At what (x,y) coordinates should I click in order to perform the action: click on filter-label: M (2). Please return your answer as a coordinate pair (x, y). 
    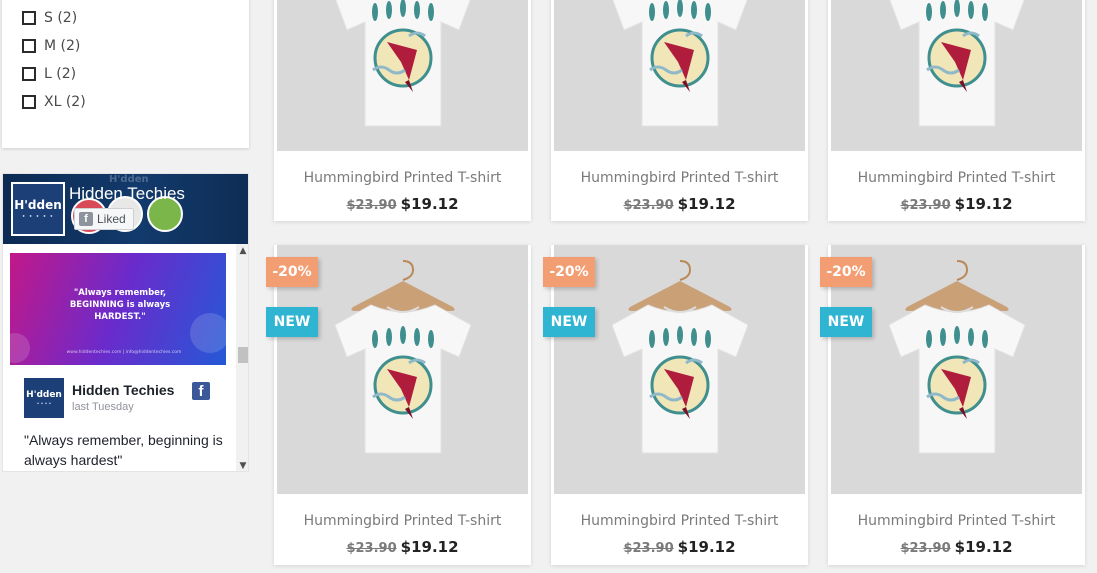
    Looking at the image, I should click on (62, 46).